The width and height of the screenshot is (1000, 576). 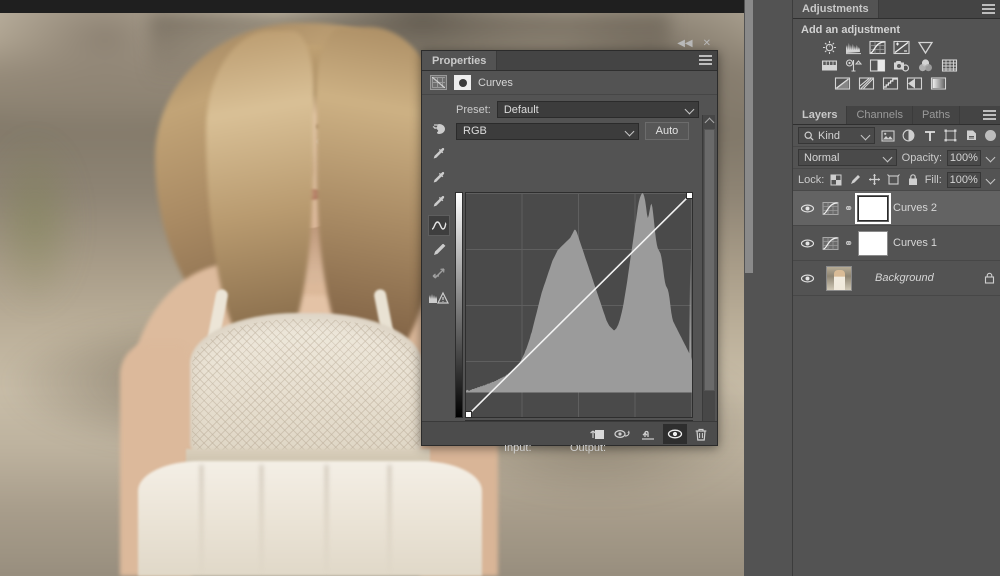 I want to click on fill-input: 100%, so click(x=963, y=179).